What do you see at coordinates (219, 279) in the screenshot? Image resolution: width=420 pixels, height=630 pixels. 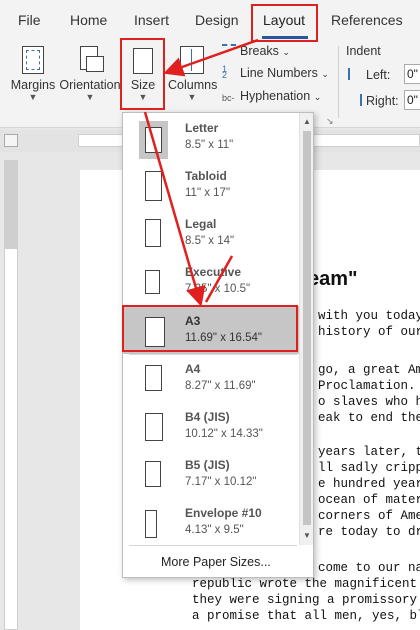 I see `arrow-executive-to-a3` at bounding box center [219, 279].